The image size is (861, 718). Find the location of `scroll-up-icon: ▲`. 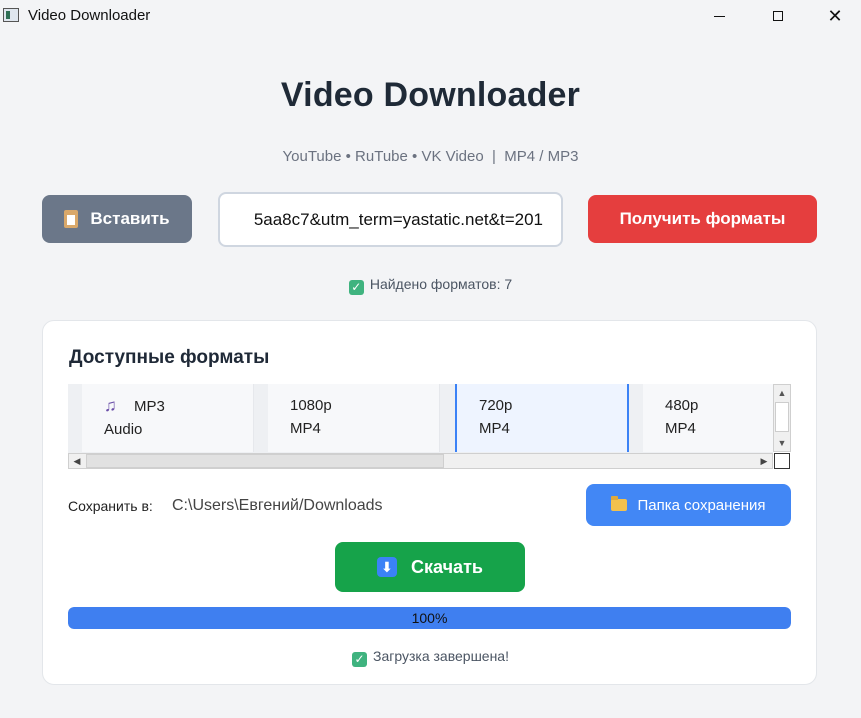

scroll-up-icon: ▲ is located at coordinates (782, 393).